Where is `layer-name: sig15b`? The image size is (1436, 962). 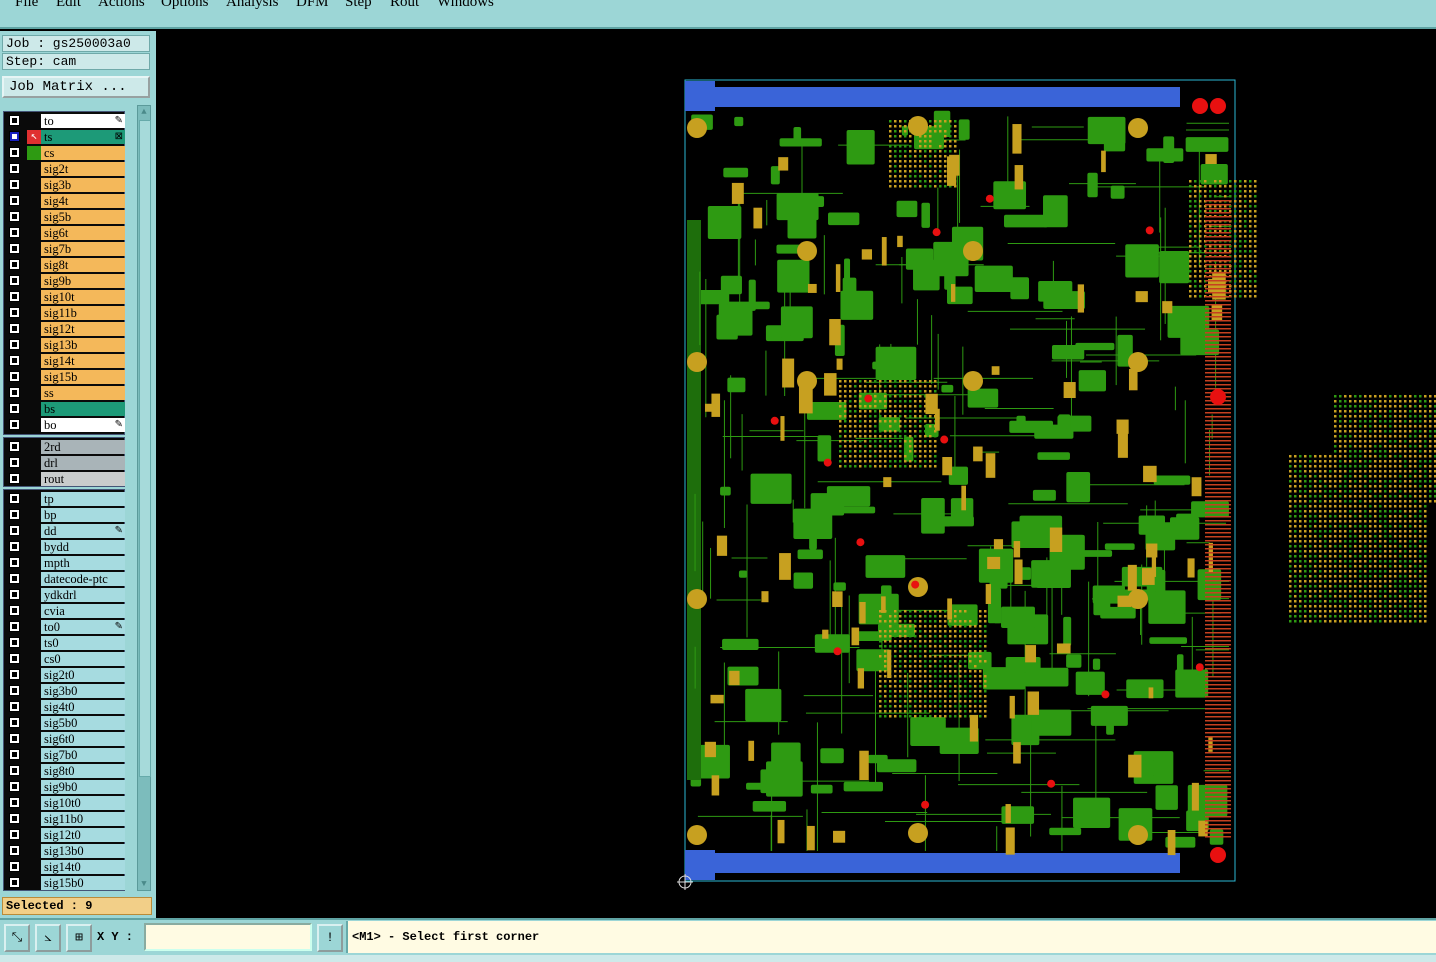 layer-name: sig15b is located at coordinates (83, 377).